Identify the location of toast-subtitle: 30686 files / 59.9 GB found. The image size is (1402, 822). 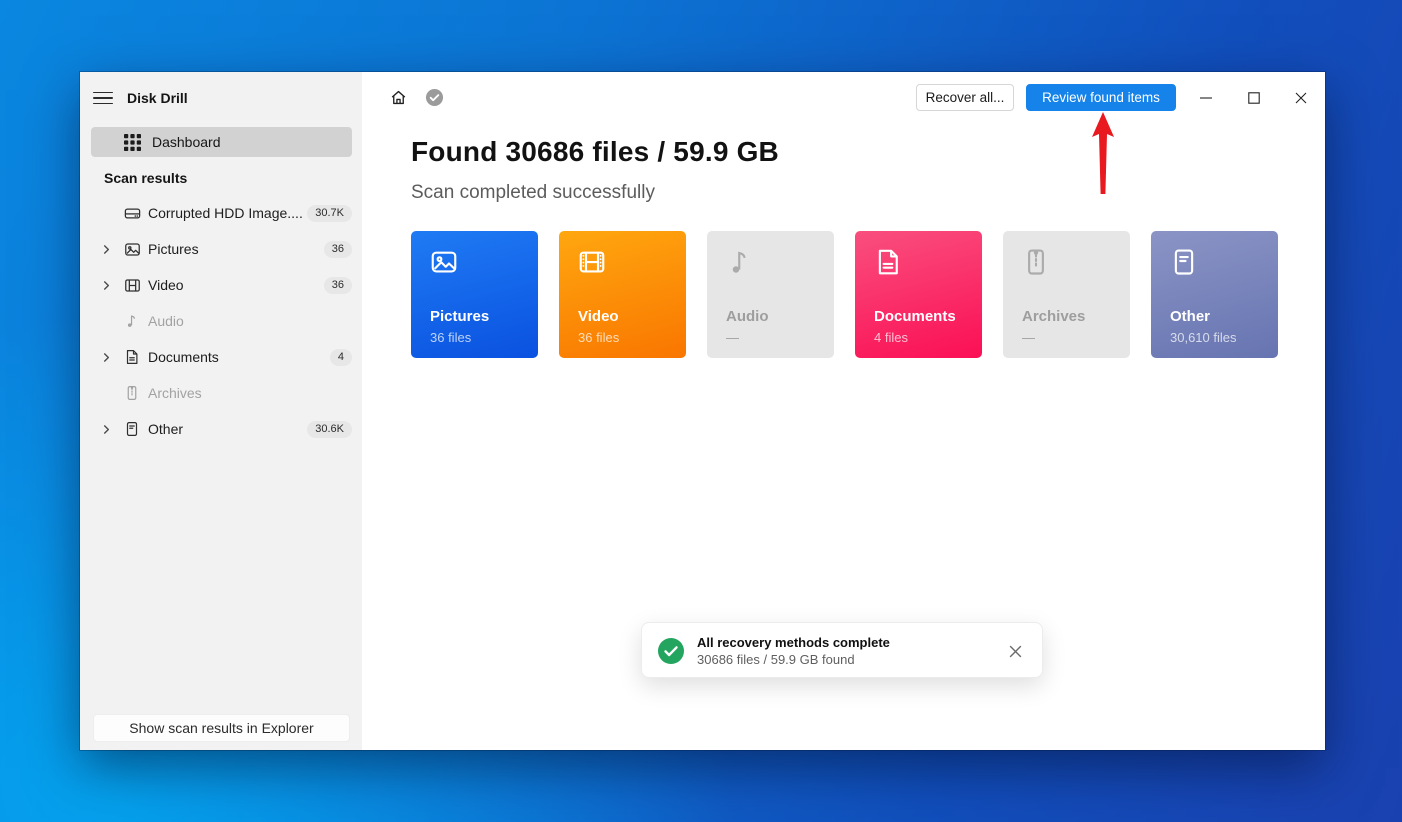
(776, 659).